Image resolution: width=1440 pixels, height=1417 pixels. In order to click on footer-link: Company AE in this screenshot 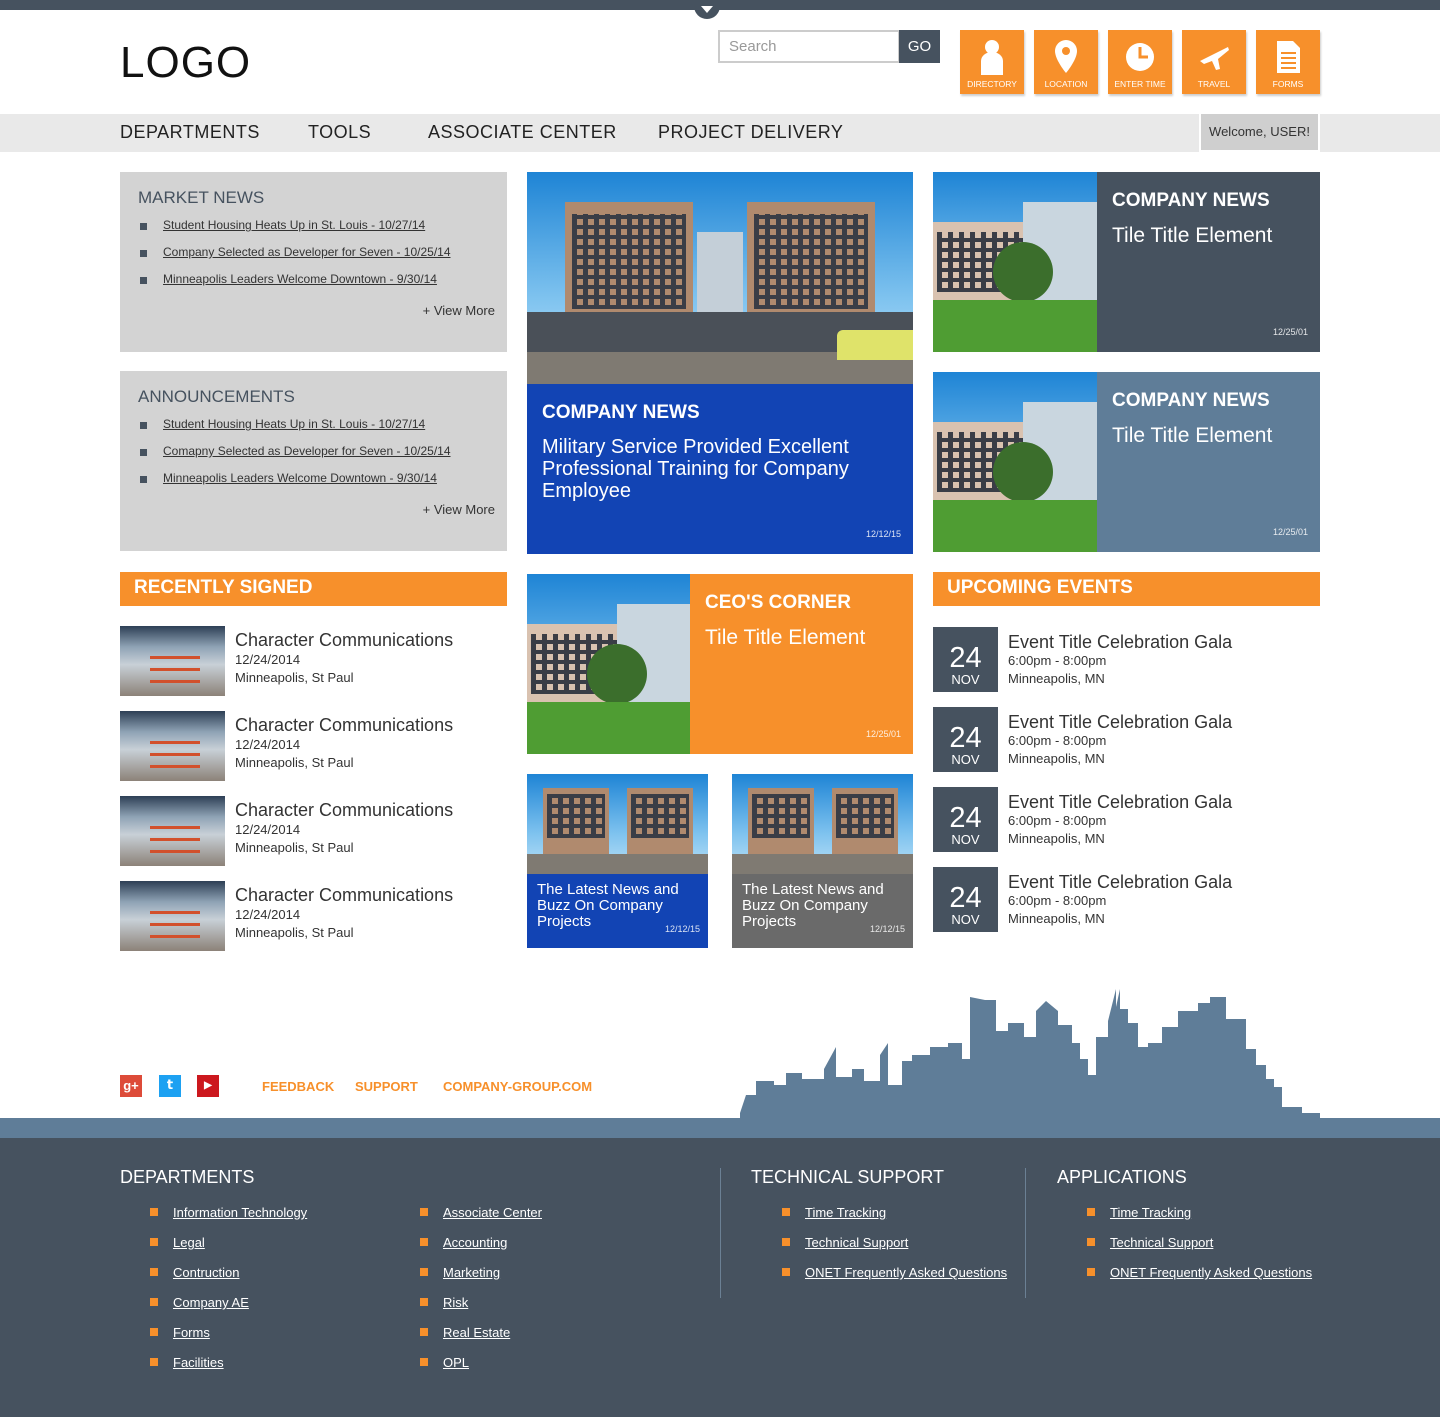, I will do `click(199, 1302)`.